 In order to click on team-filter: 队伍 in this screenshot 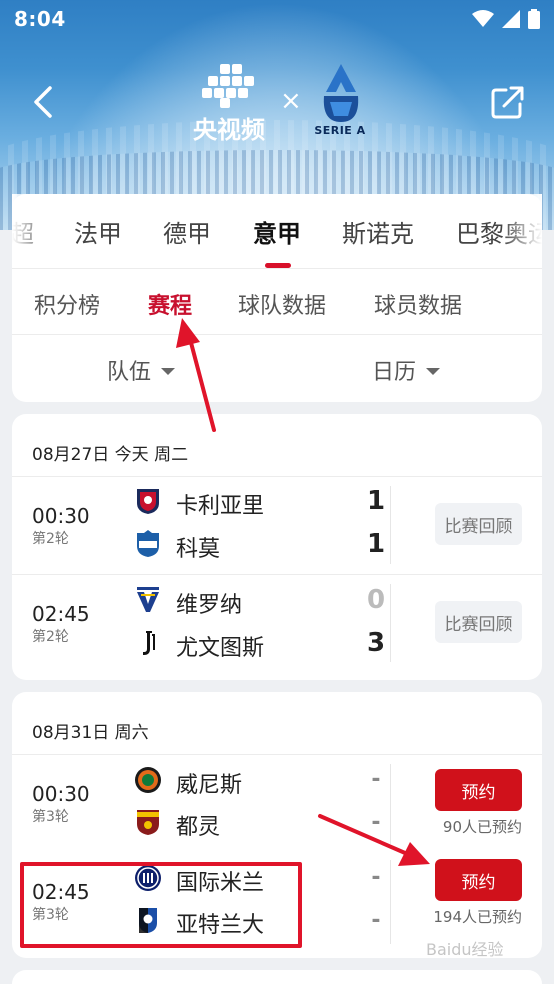, I will do `click(141, 370)`.